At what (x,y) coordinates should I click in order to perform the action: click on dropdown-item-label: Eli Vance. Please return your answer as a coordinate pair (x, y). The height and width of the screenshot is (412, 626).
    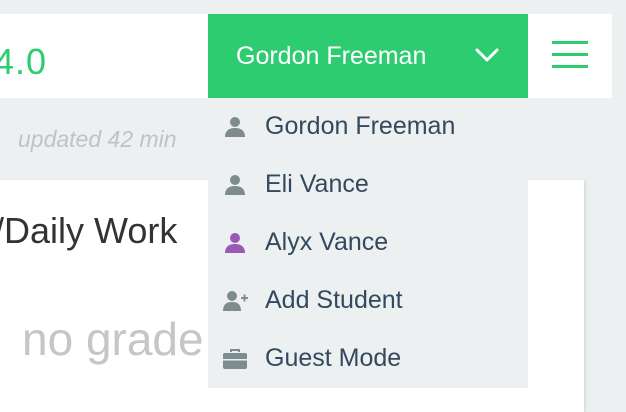
    Looking at the image, I should click on (317, 184).